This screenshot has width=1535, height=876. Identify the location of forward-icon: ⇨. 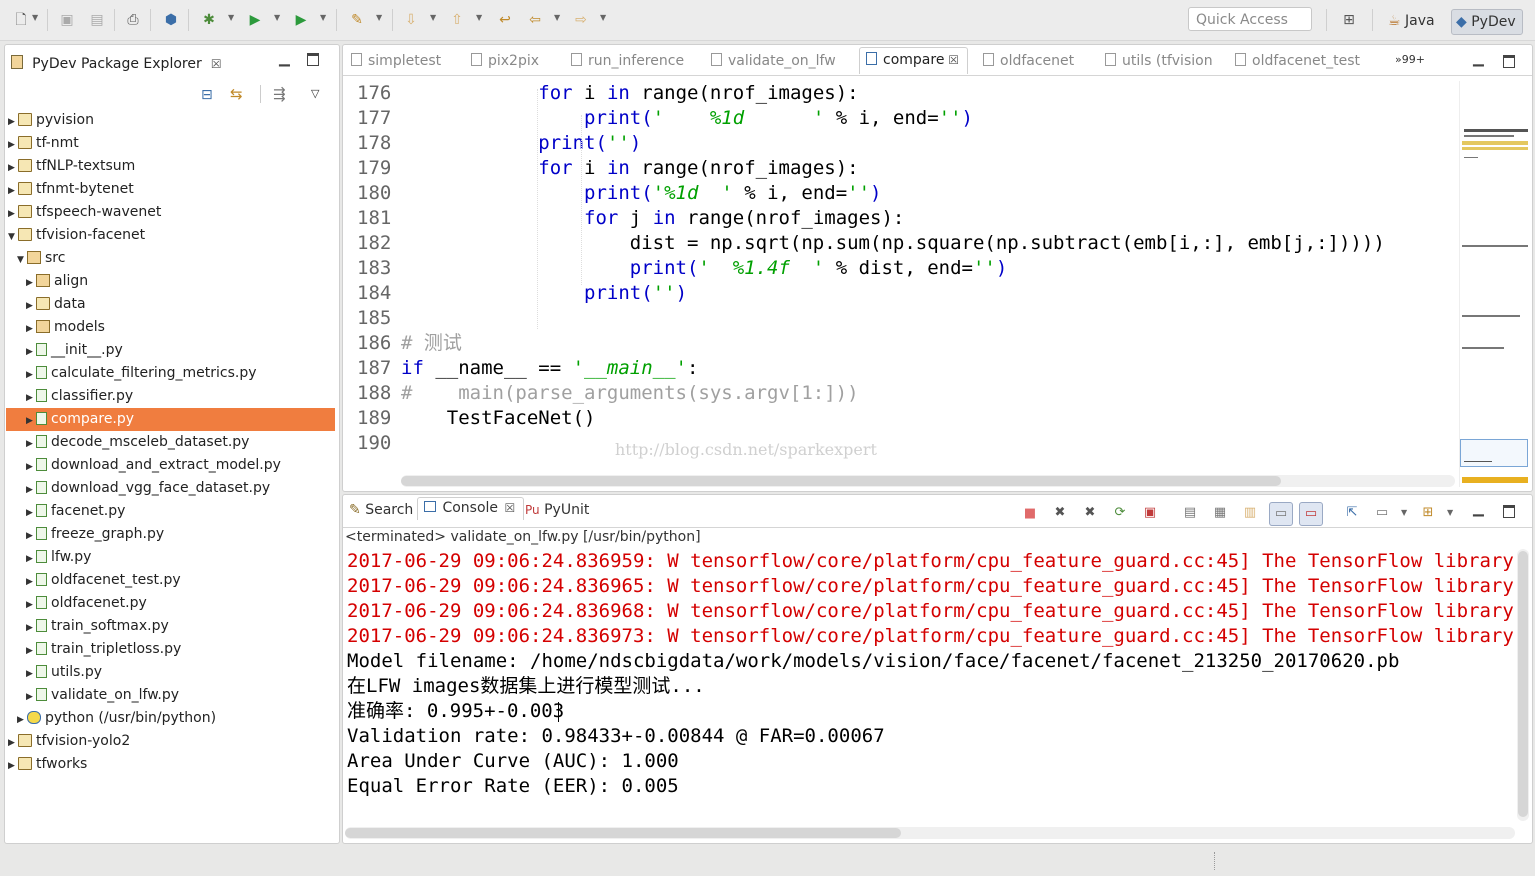
(581, 20).